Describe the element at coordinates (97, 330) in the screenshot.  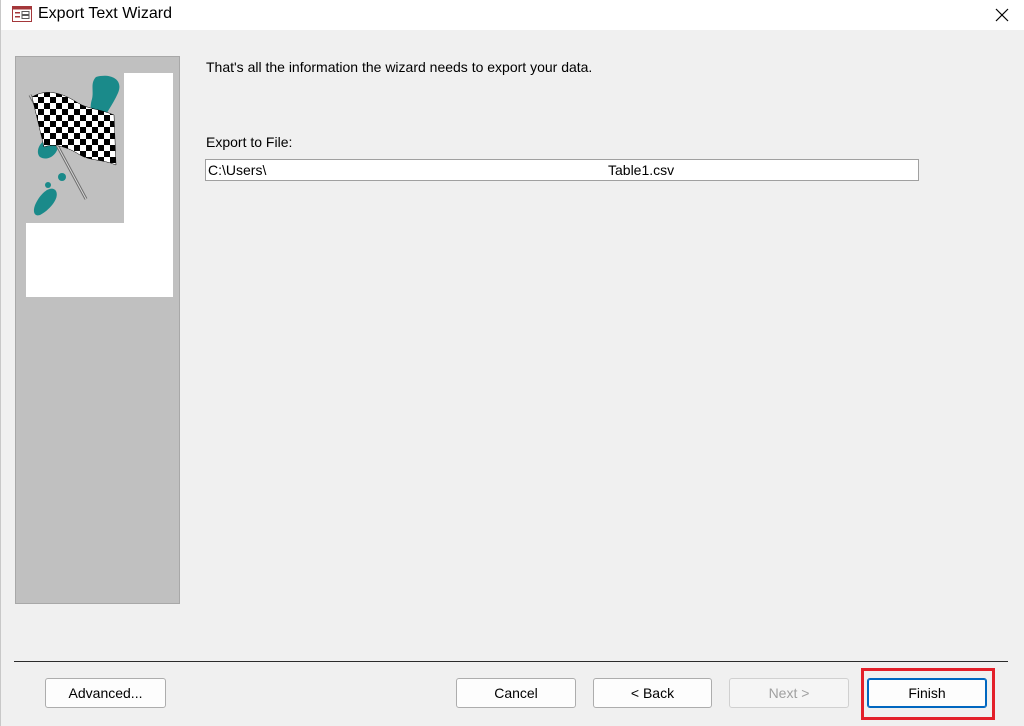
I see `wizard-side-panel` at that location.